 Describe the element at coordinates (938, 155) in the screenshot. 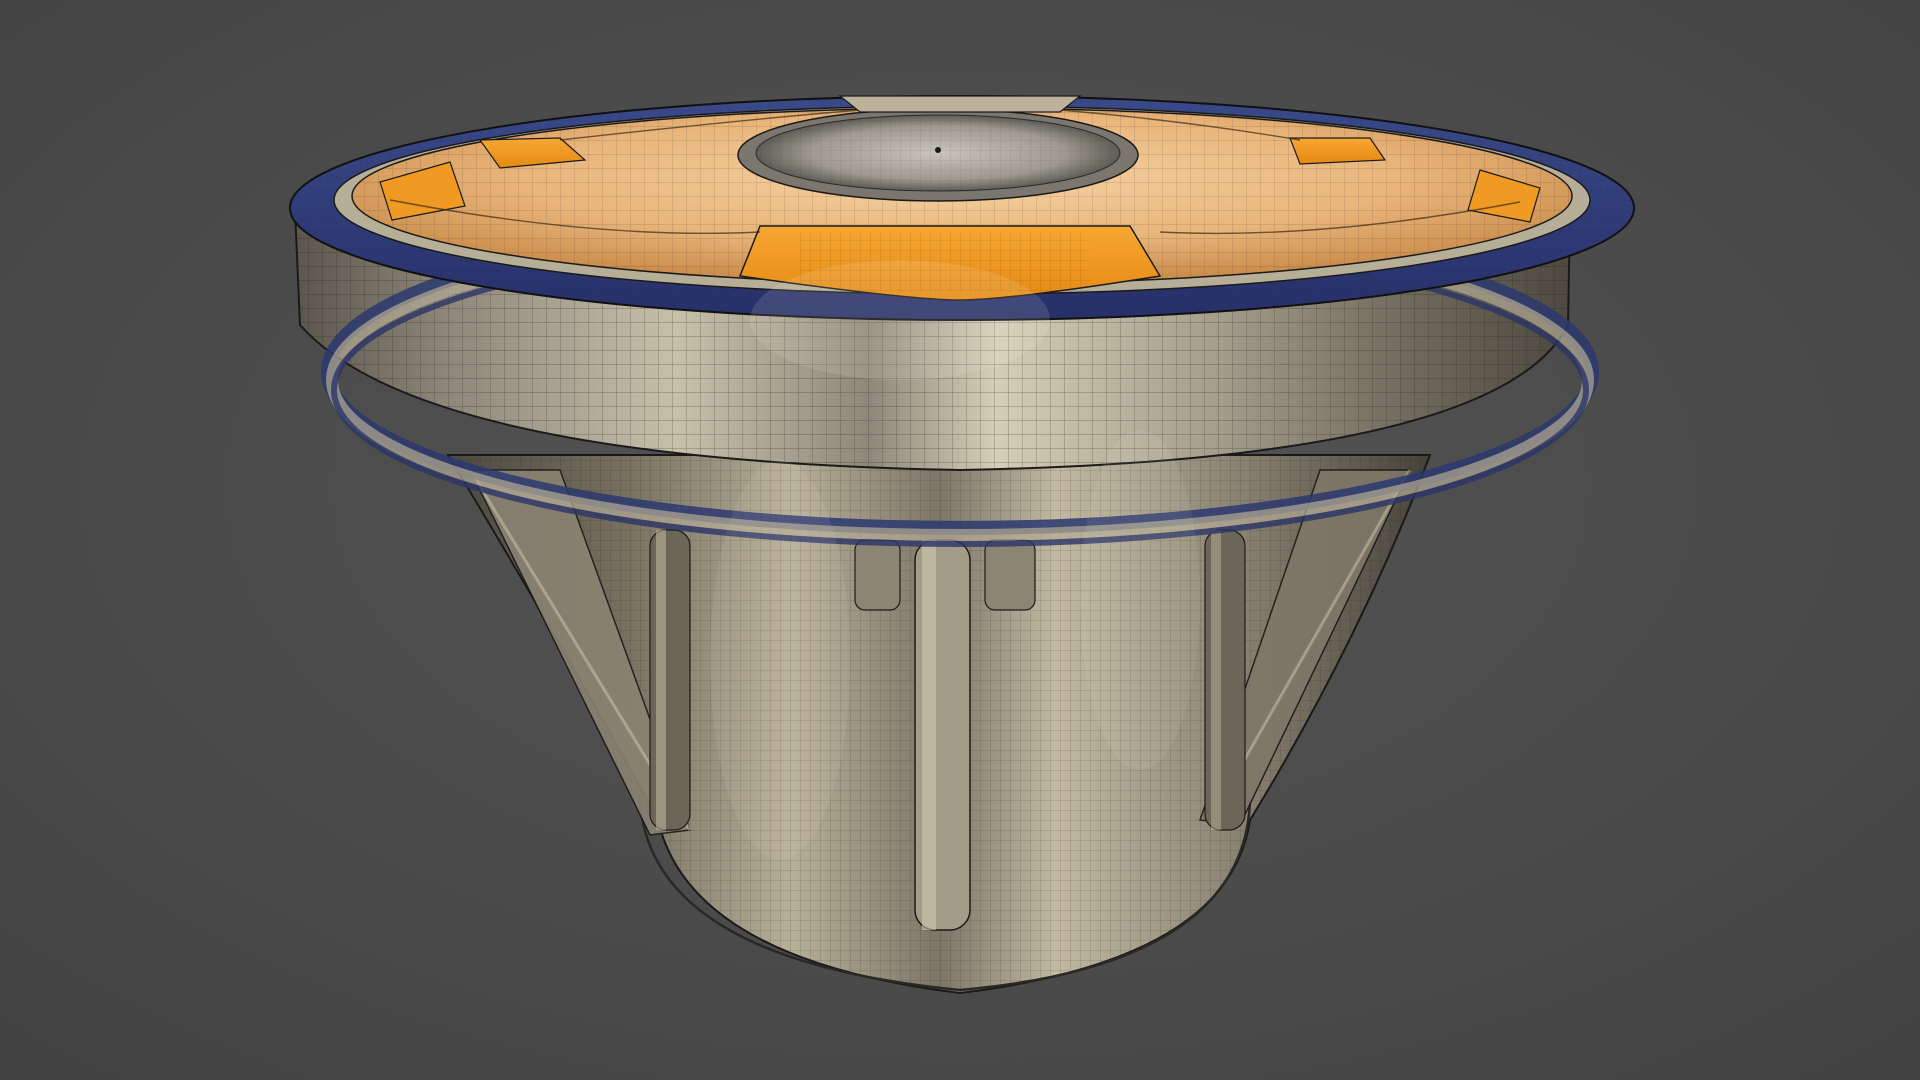

I see `crown-center-bowl` at that location.